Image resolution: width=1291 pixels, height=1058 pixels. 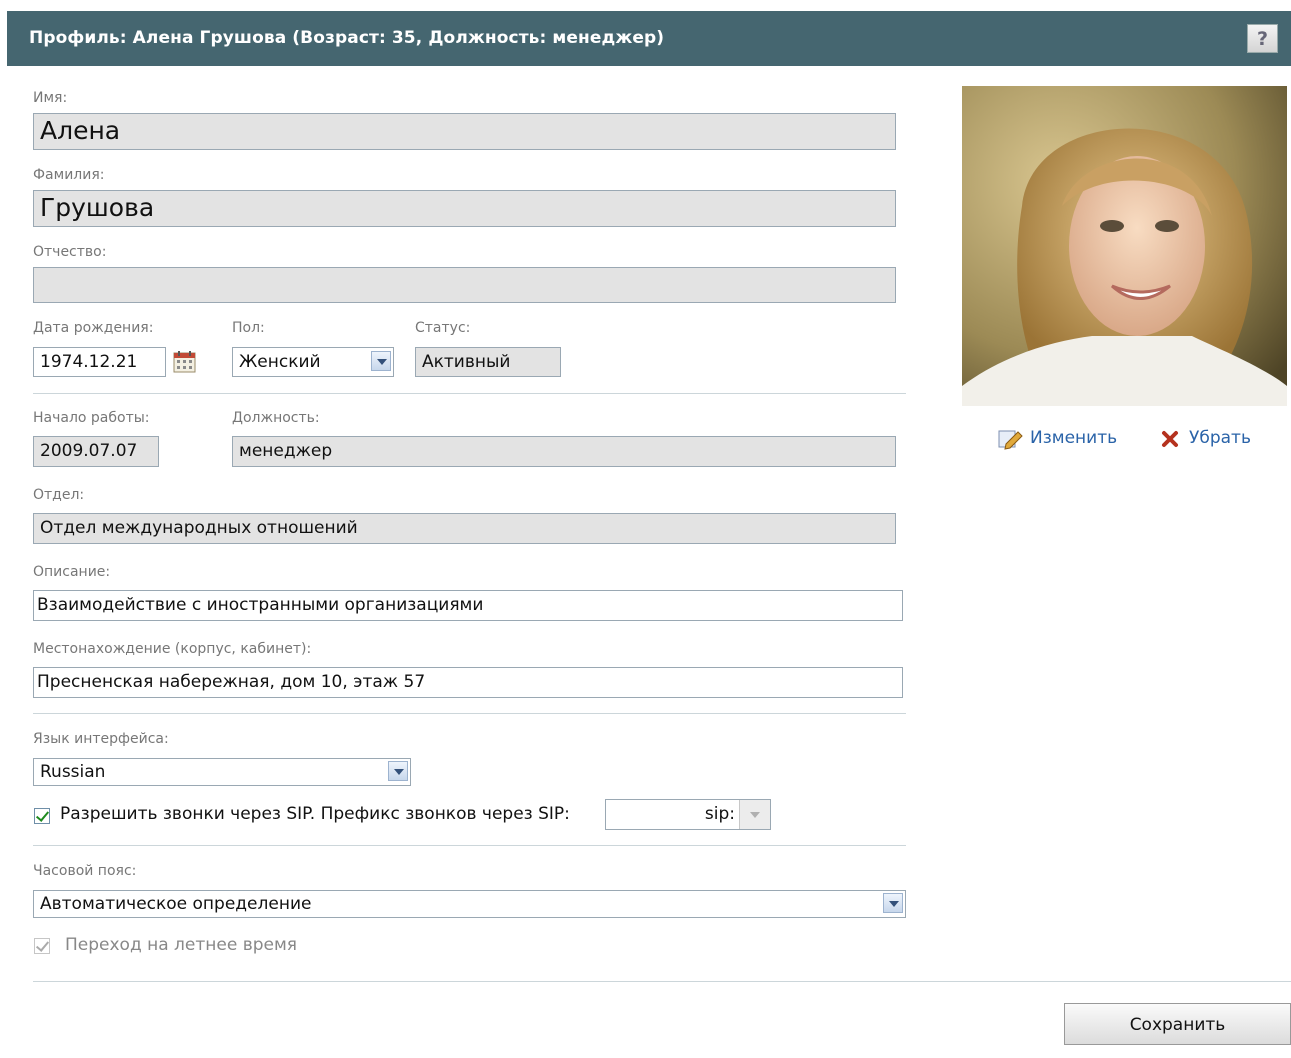 I want to click on profile-photo, so click(x=1124, y=246).